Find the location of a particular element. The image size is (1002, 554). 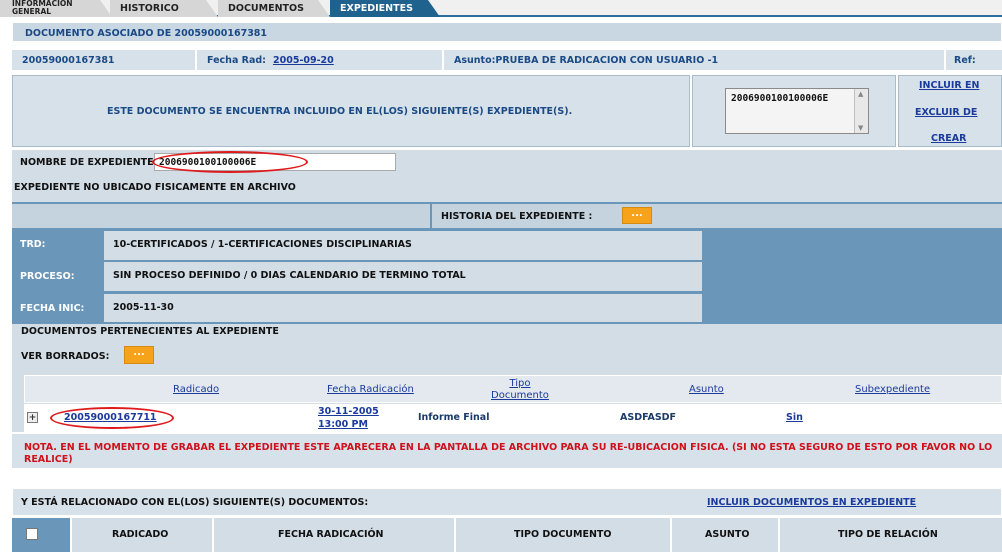

tab-label-line2: GENERAL is located at coordinates (32, 11).